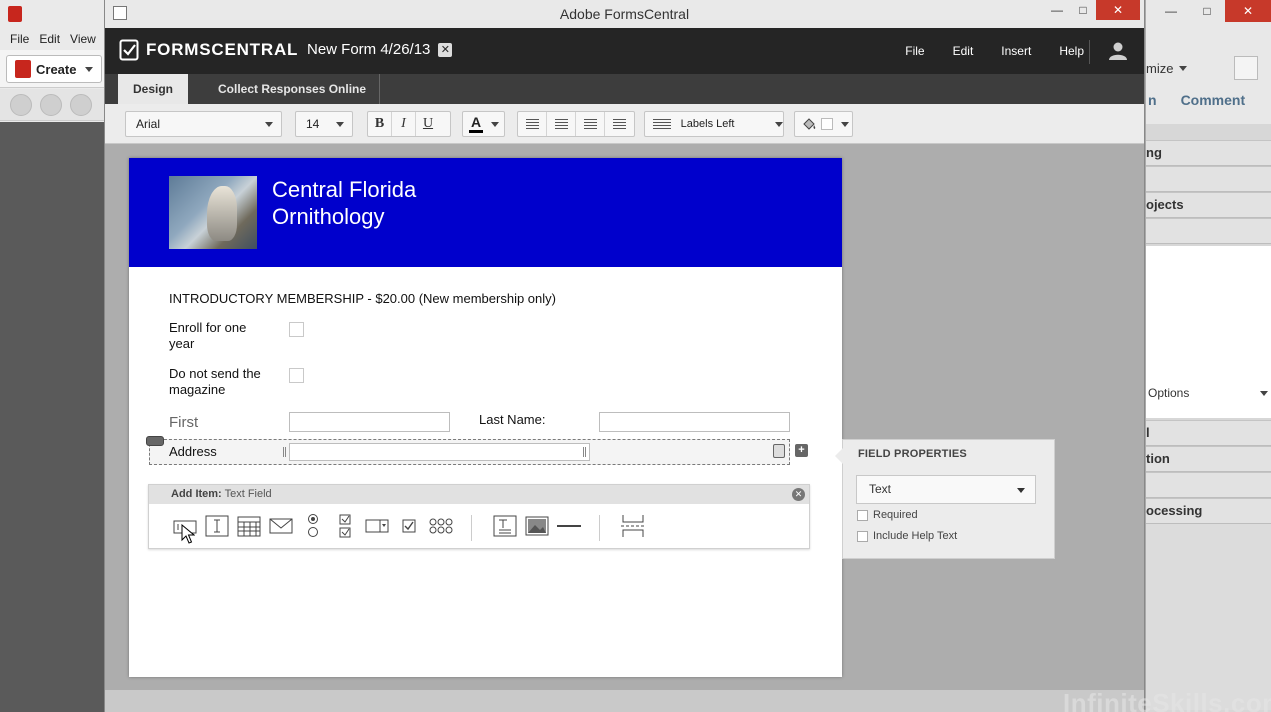  I want to click on user-icon, so click(1118, 51).